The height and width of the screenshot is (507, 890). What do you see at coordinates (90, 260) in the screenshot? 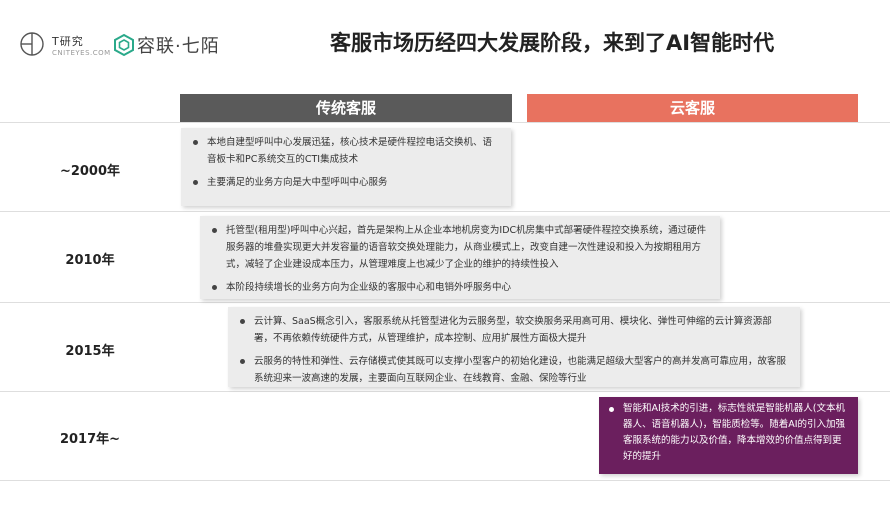
I see `year-label: 2010年` at bounding box center [90, 260].